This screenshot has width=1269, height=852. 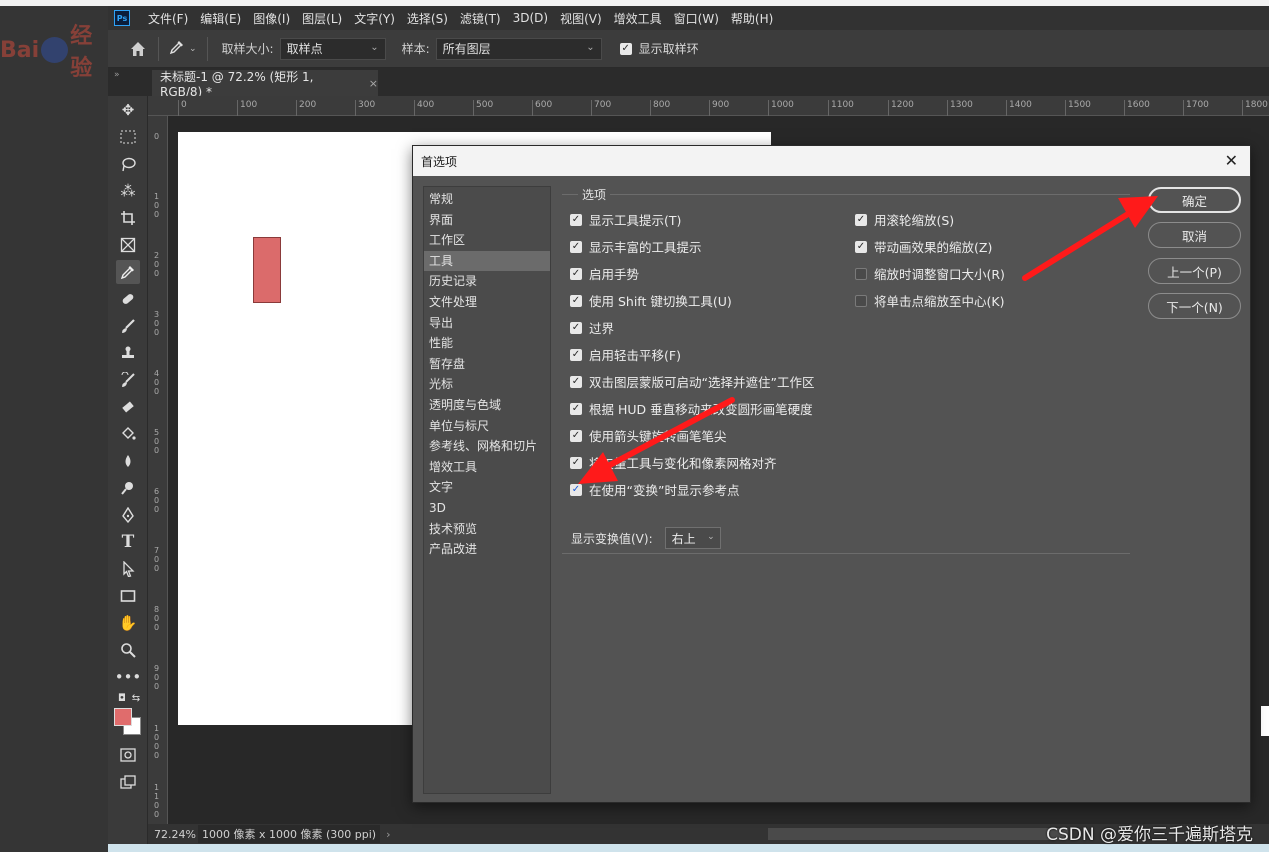 I want to click on show-sampling-ring-checkbox: ✓ 显示取样环, so click(x=659, y=48).